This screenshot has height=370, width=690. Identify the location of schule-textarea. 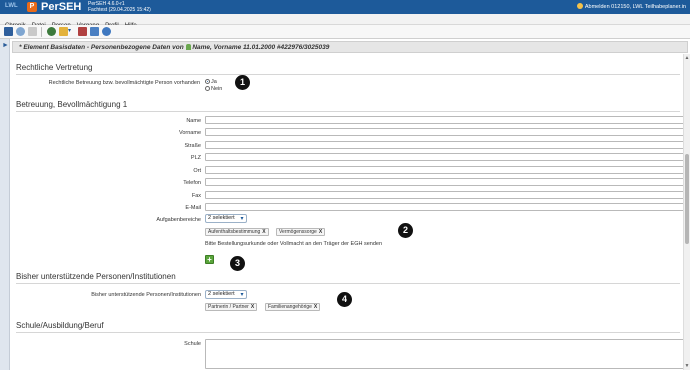
(445, 354).